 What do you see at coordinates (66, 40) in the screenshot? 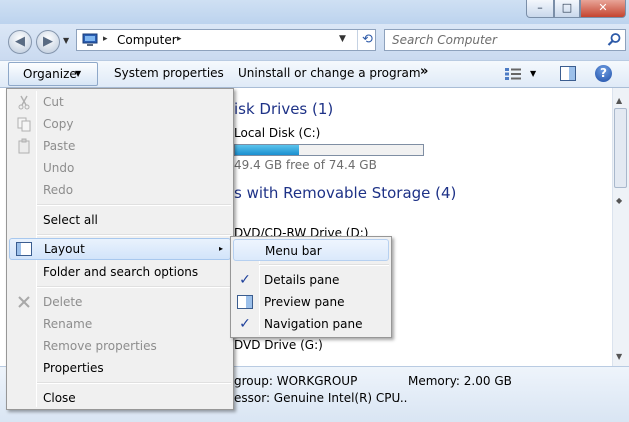
I see `recent-pages-dropdown: ▼` at bounding box center [66, 40].